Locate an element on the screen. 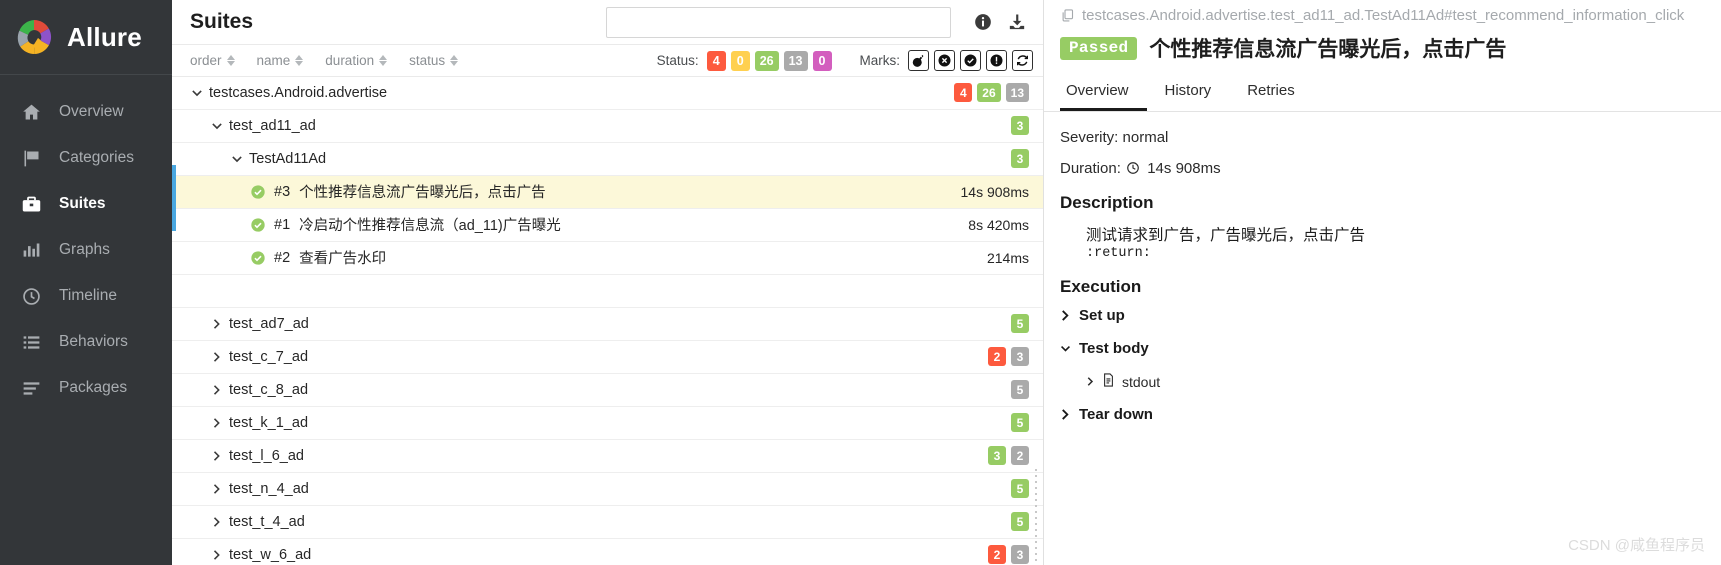 The width and height of the screenshot is (1721, 565). search-input is located at coordinates (778, 22).